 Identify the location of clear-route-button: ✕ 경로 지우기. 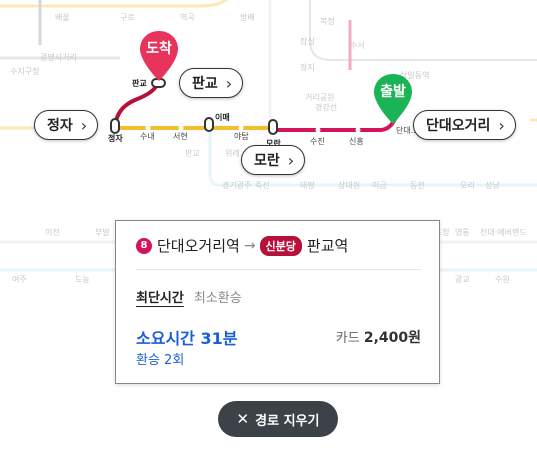
(278, 419).